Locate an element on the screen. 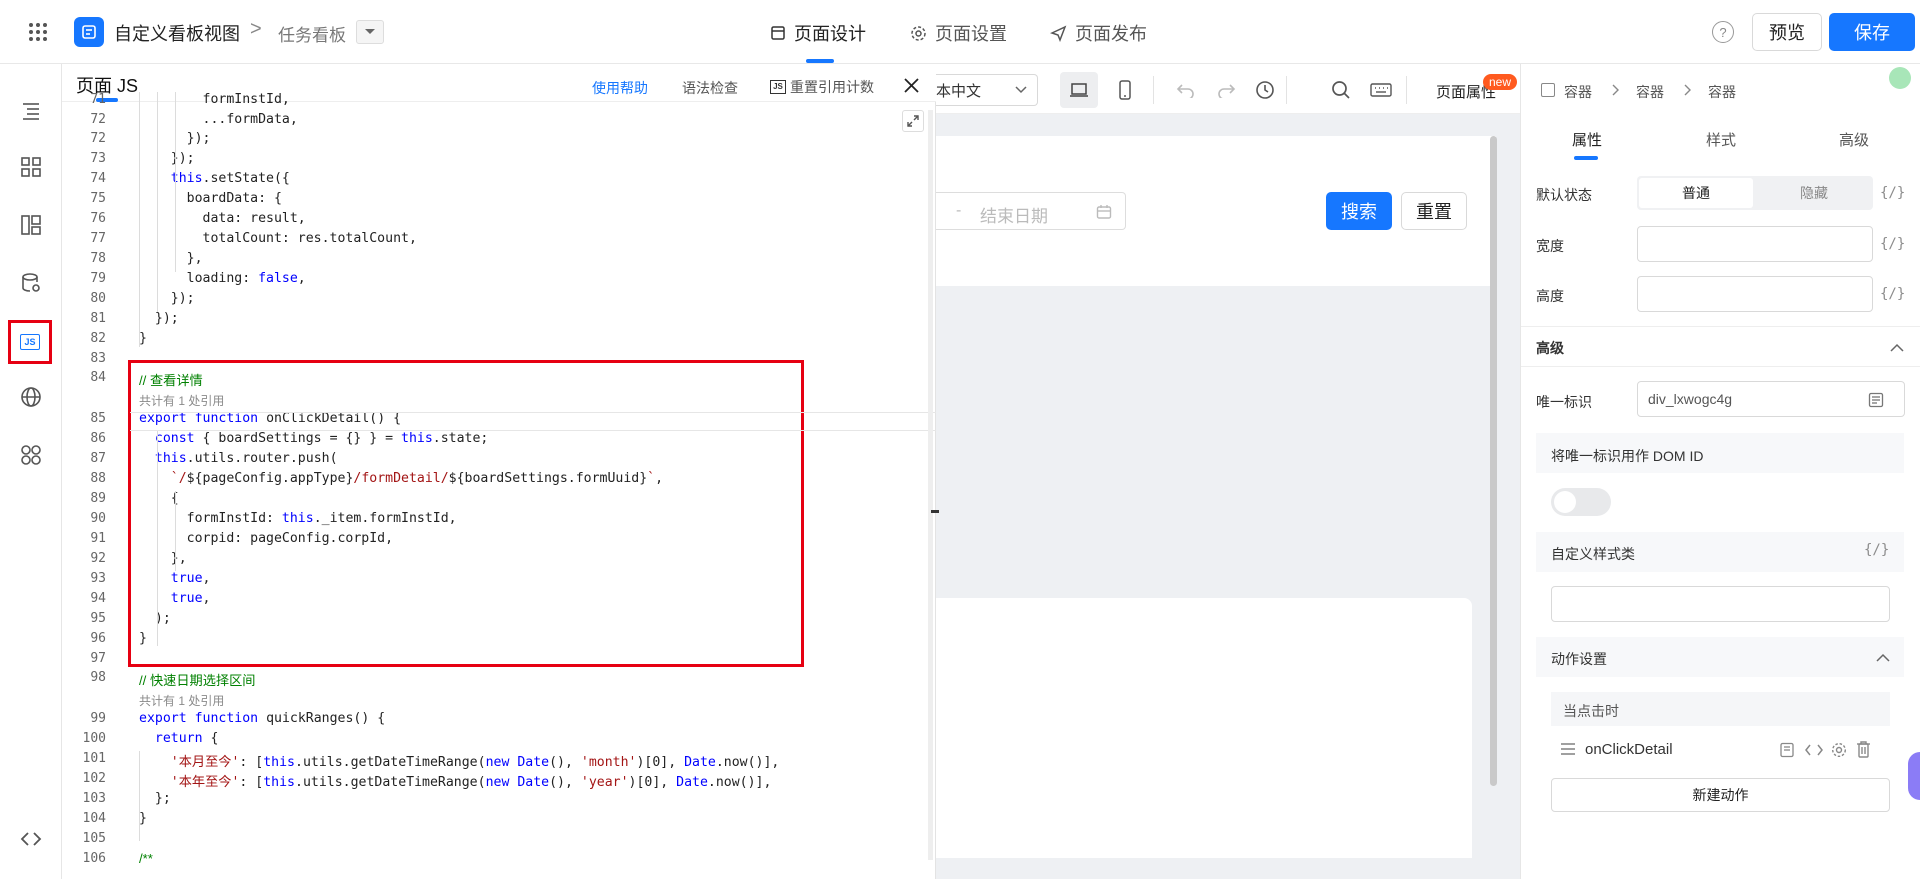 The image size is (1920, 879). app-title: 自定义看板视图 is located at coordinates (177, 33).